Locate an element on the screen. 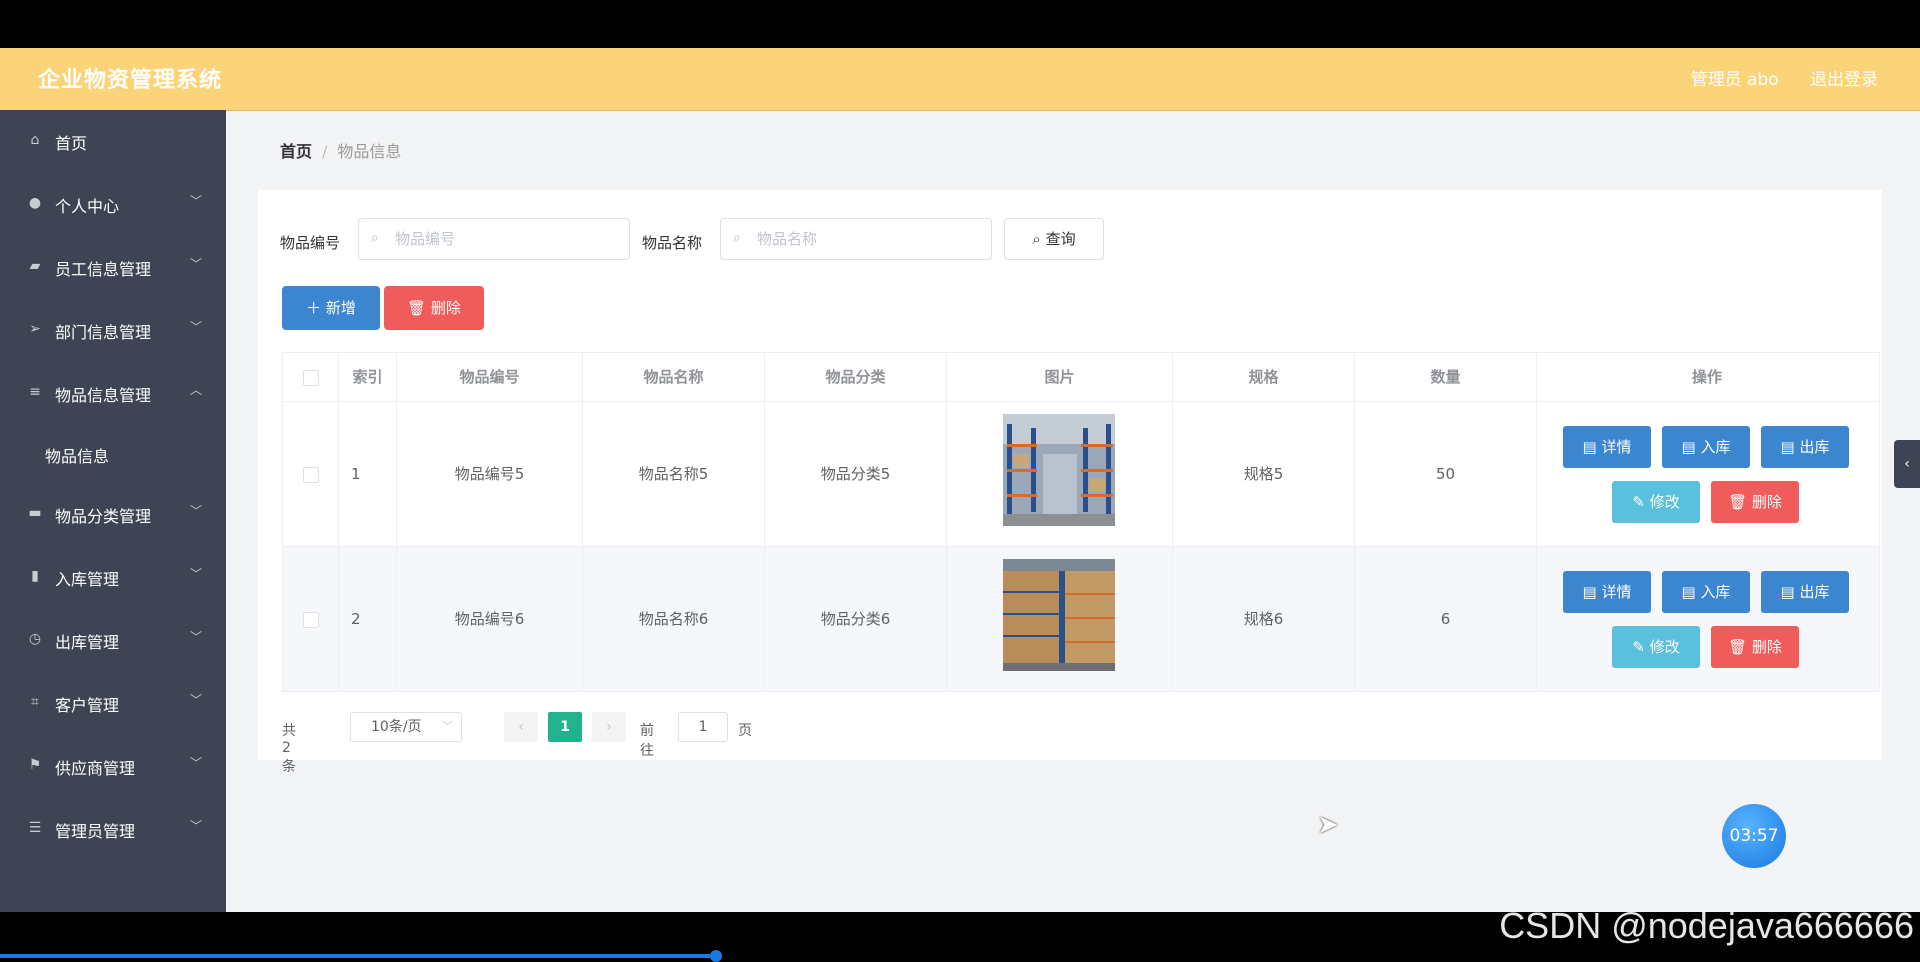  name-filter-label: 物品名称 is located at coordinates (672, 243).